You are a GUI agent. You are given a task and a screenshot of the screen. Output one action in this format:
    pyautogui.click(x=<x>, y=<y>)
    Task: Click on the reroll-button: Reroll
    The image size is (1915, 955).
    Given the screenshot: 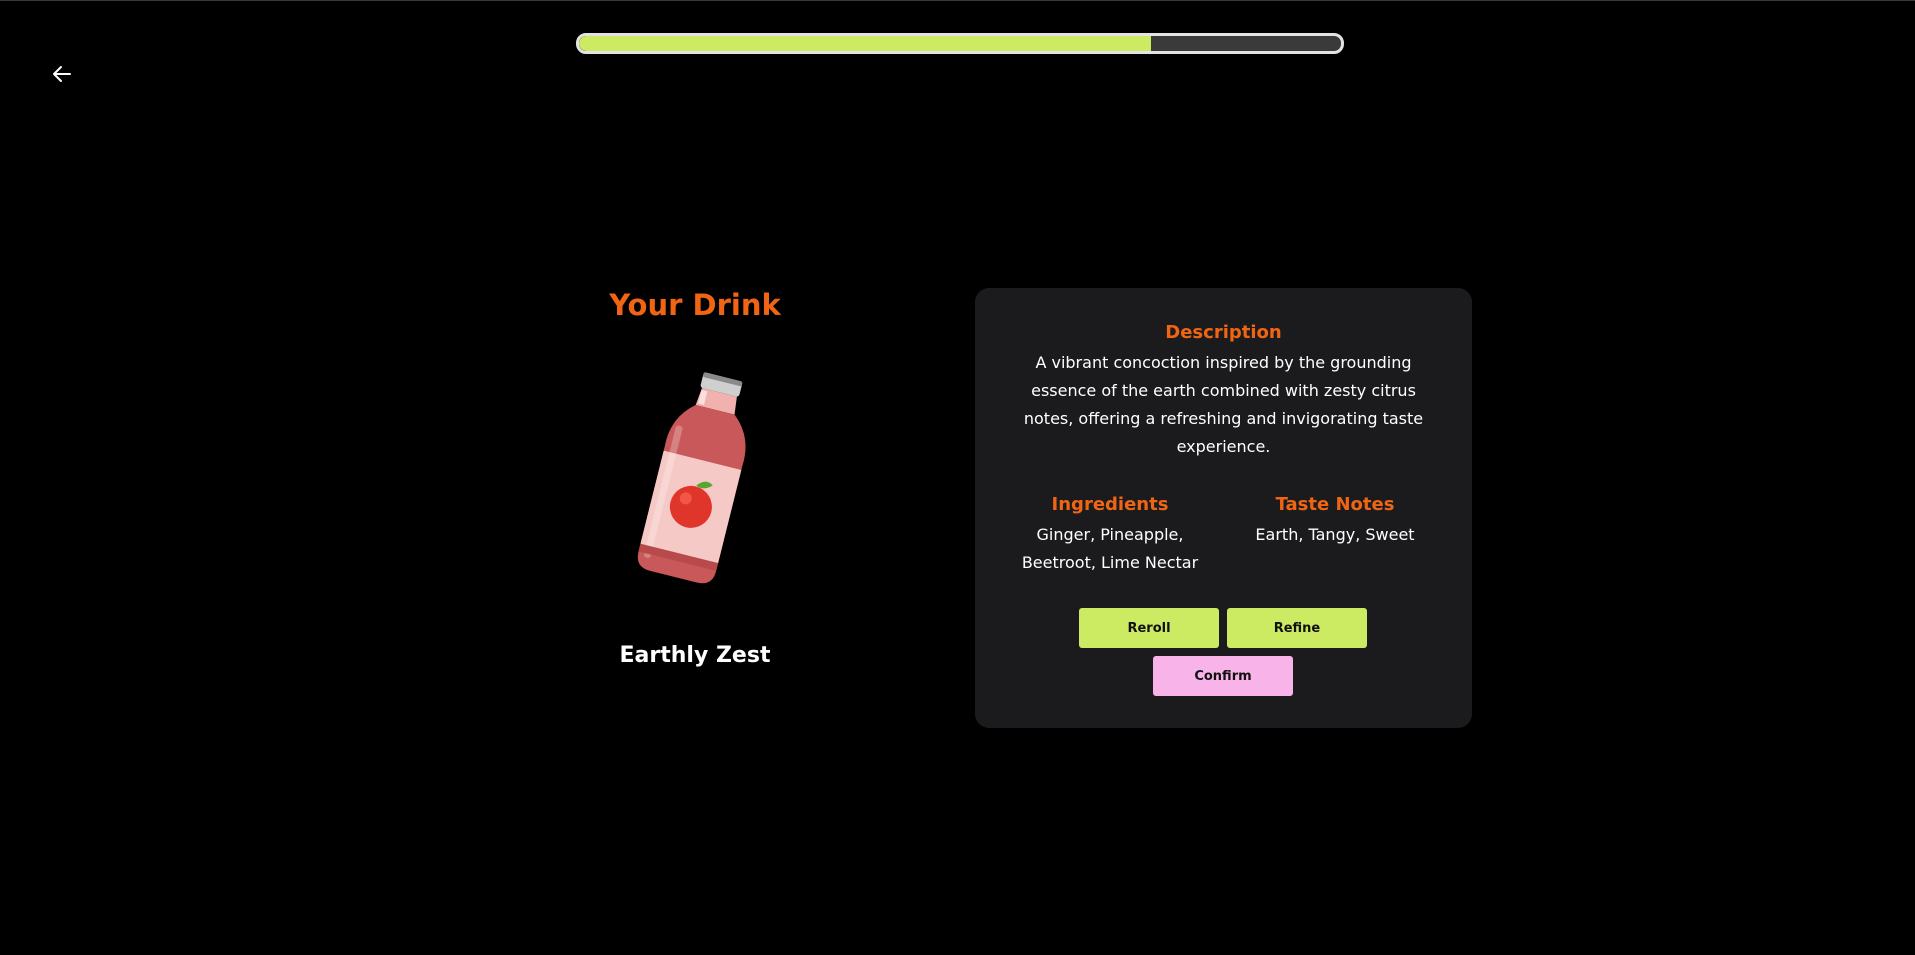 What is the action you would take?
    pyautogui.click(x=1149, y=628)
    